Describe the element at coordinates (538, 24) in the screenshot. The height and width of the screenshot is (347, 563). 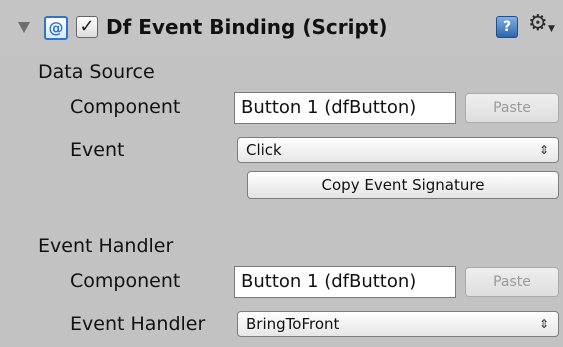
I see `gear-icon: ⚙` at that location.